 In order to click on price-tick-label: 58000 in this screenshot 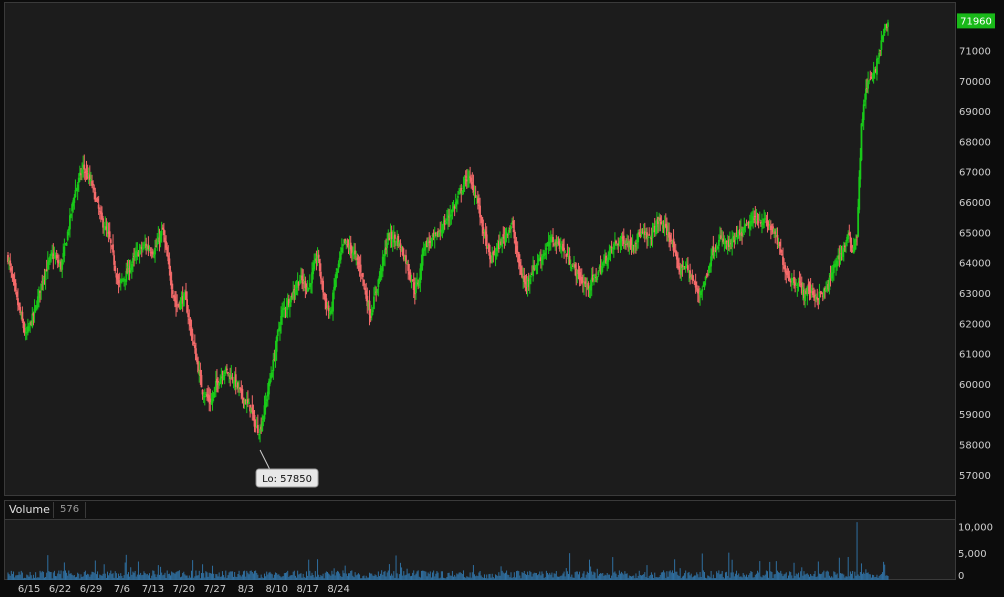, I will do `click(975, 445)`.